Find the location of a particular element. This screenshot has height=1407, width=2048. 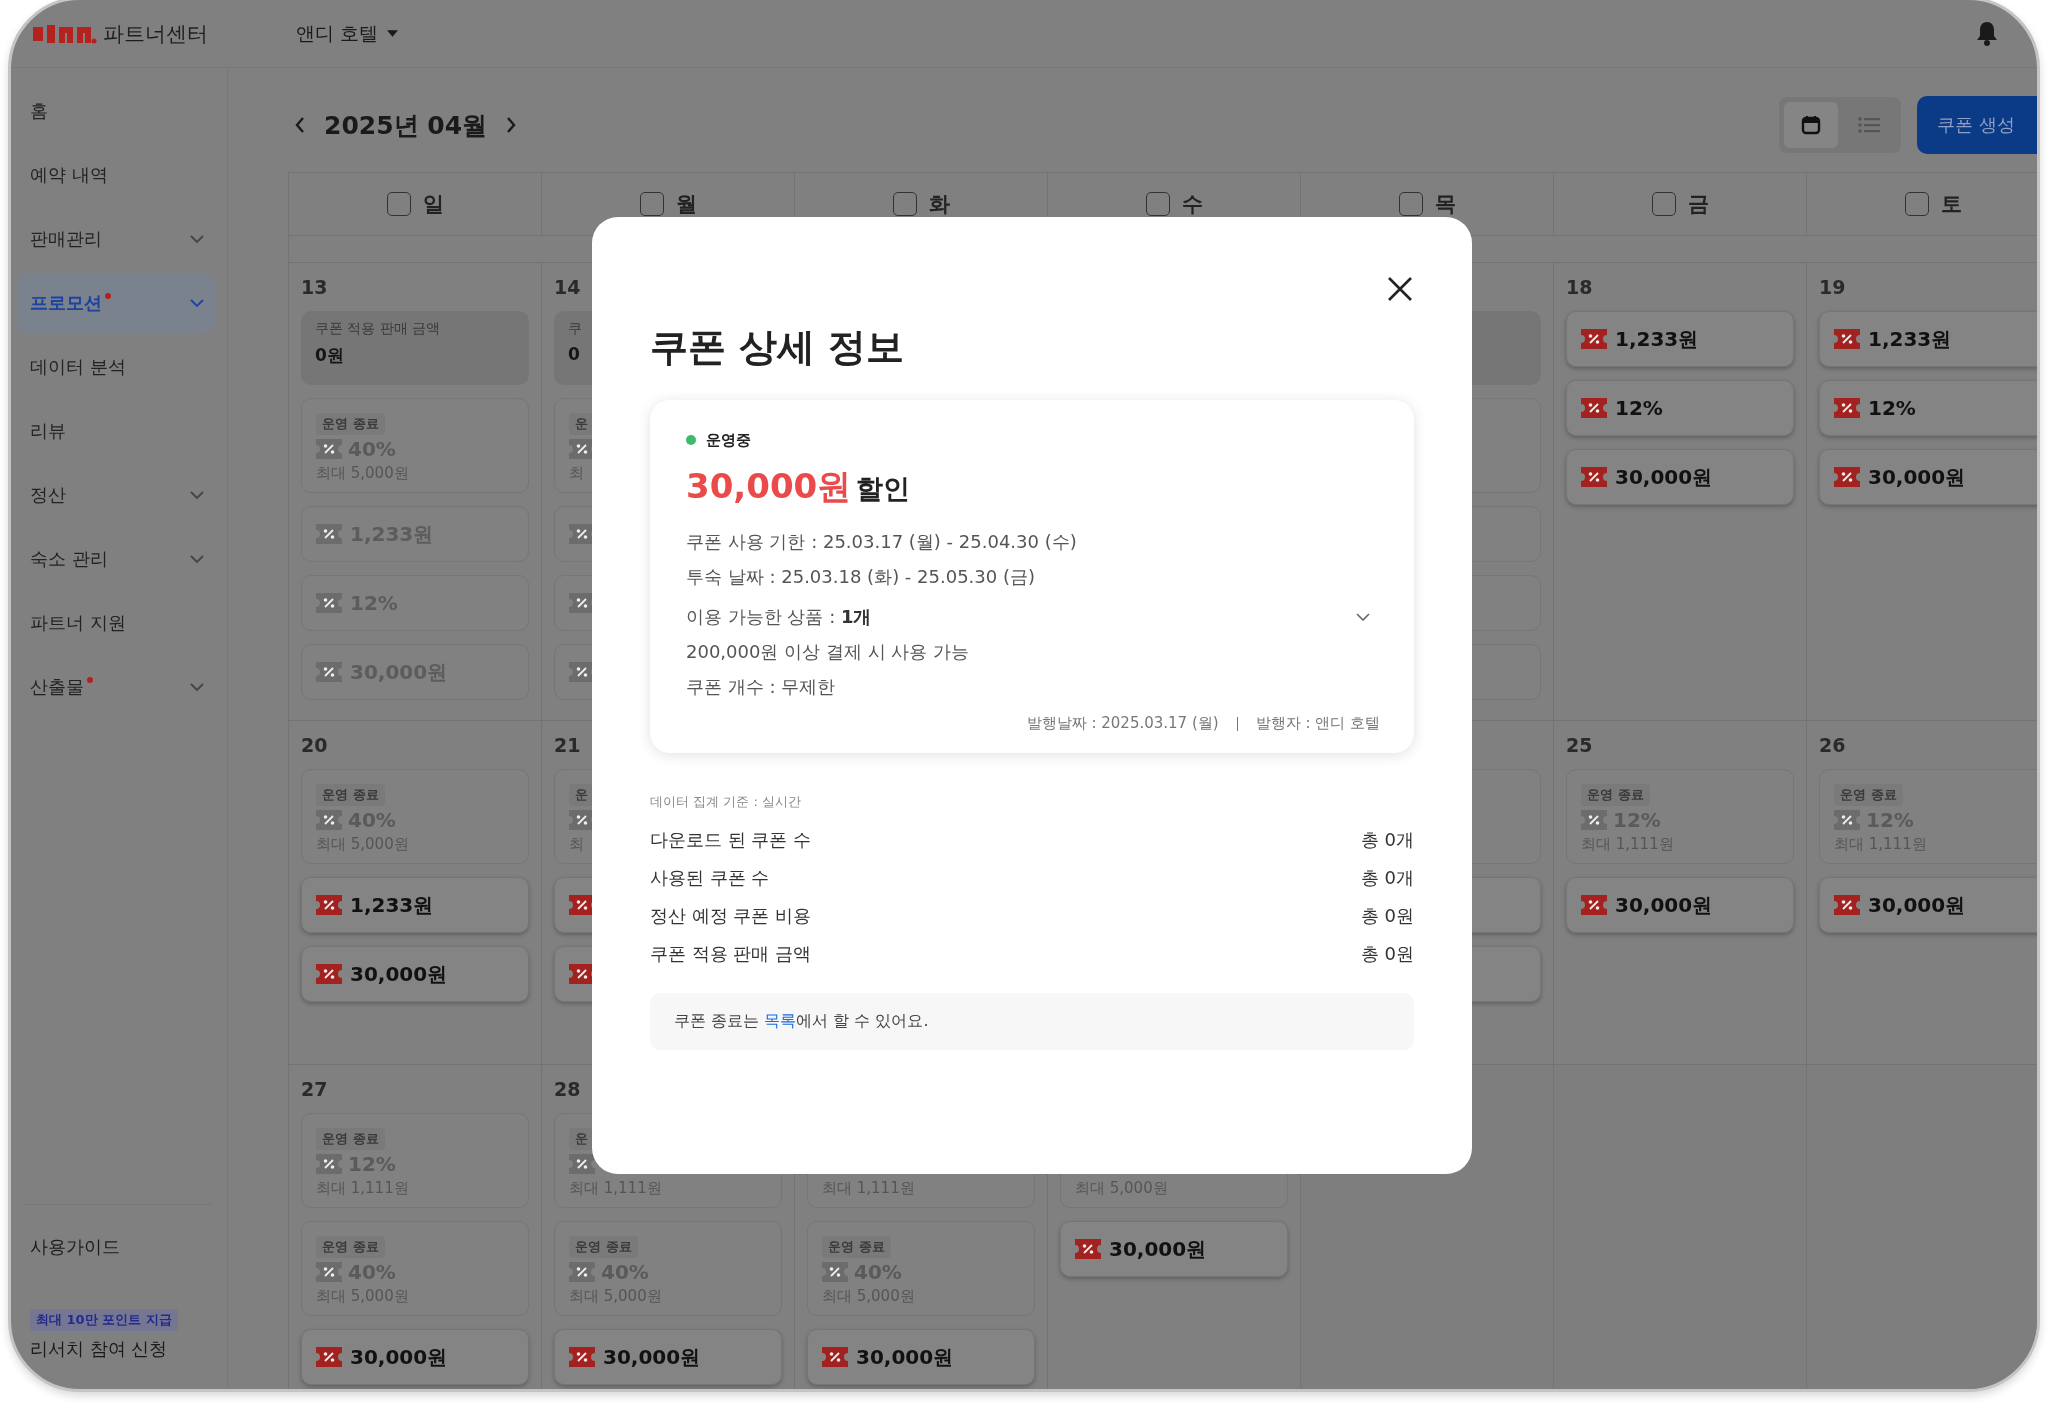

dialog-title: 쿠폰 상세 정보 is located at coordinates (778, 347).